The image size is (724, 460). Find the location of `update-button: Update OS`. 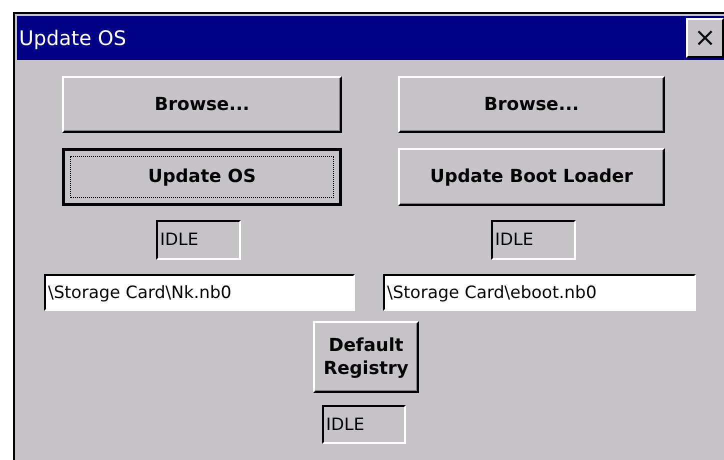

update-button: Update OS is located at coordinates (202, 177).